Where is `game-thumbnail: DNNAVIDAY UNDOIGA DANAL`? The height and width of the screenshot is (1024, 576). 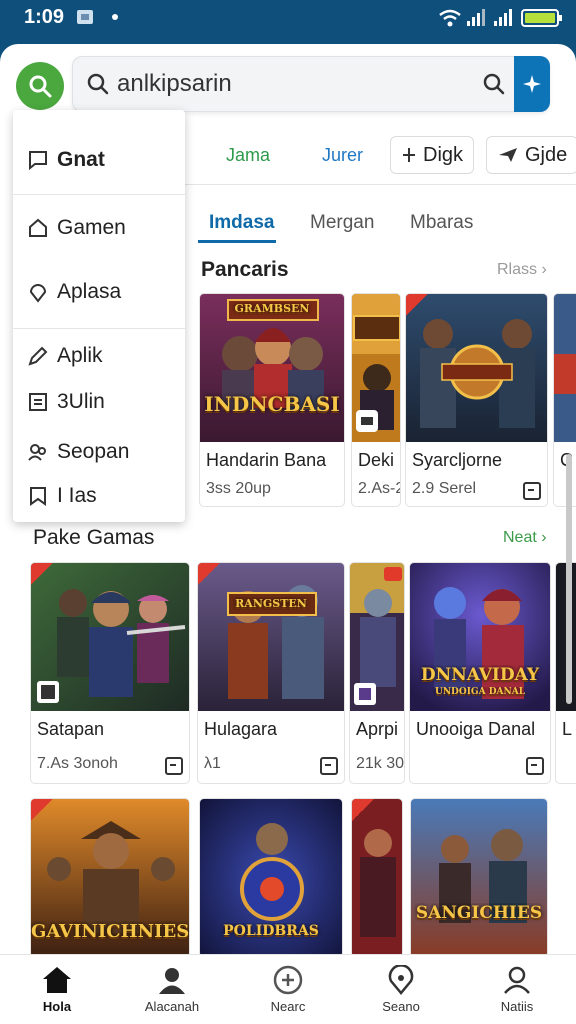
game-thumbnail: DNNAVIDAY UNDOIGA DANAL is located at coordinates (480, 637).